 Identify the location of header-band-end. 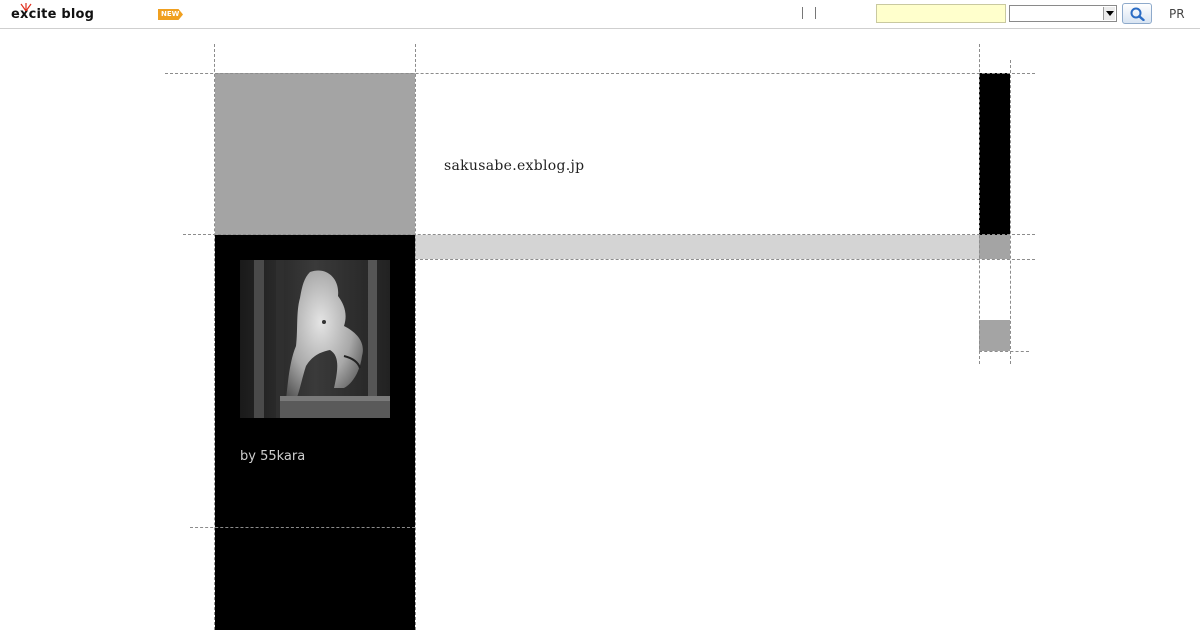
(994, 247).